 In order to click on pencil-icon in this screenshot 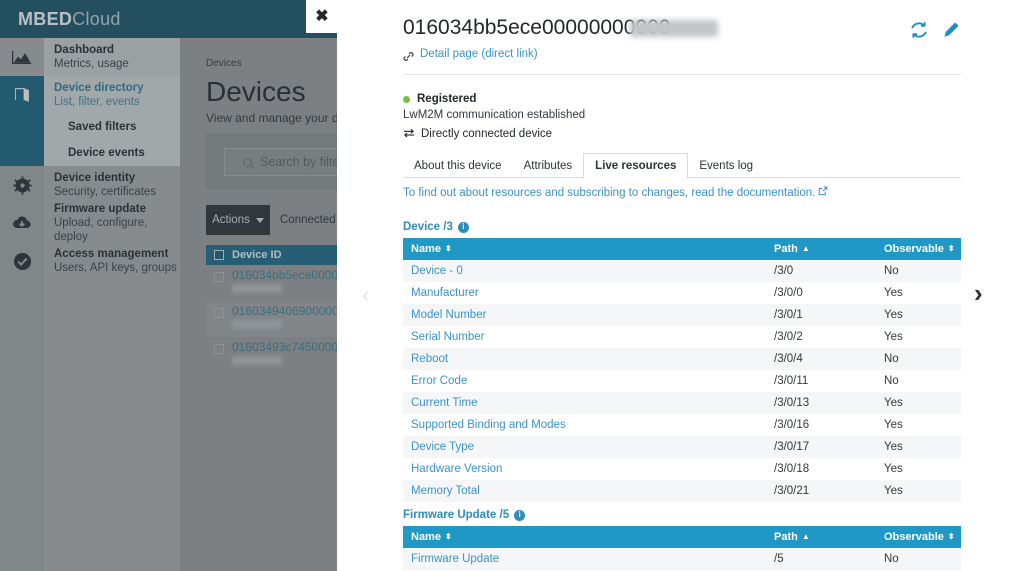, I will do `click(951, 30)`.